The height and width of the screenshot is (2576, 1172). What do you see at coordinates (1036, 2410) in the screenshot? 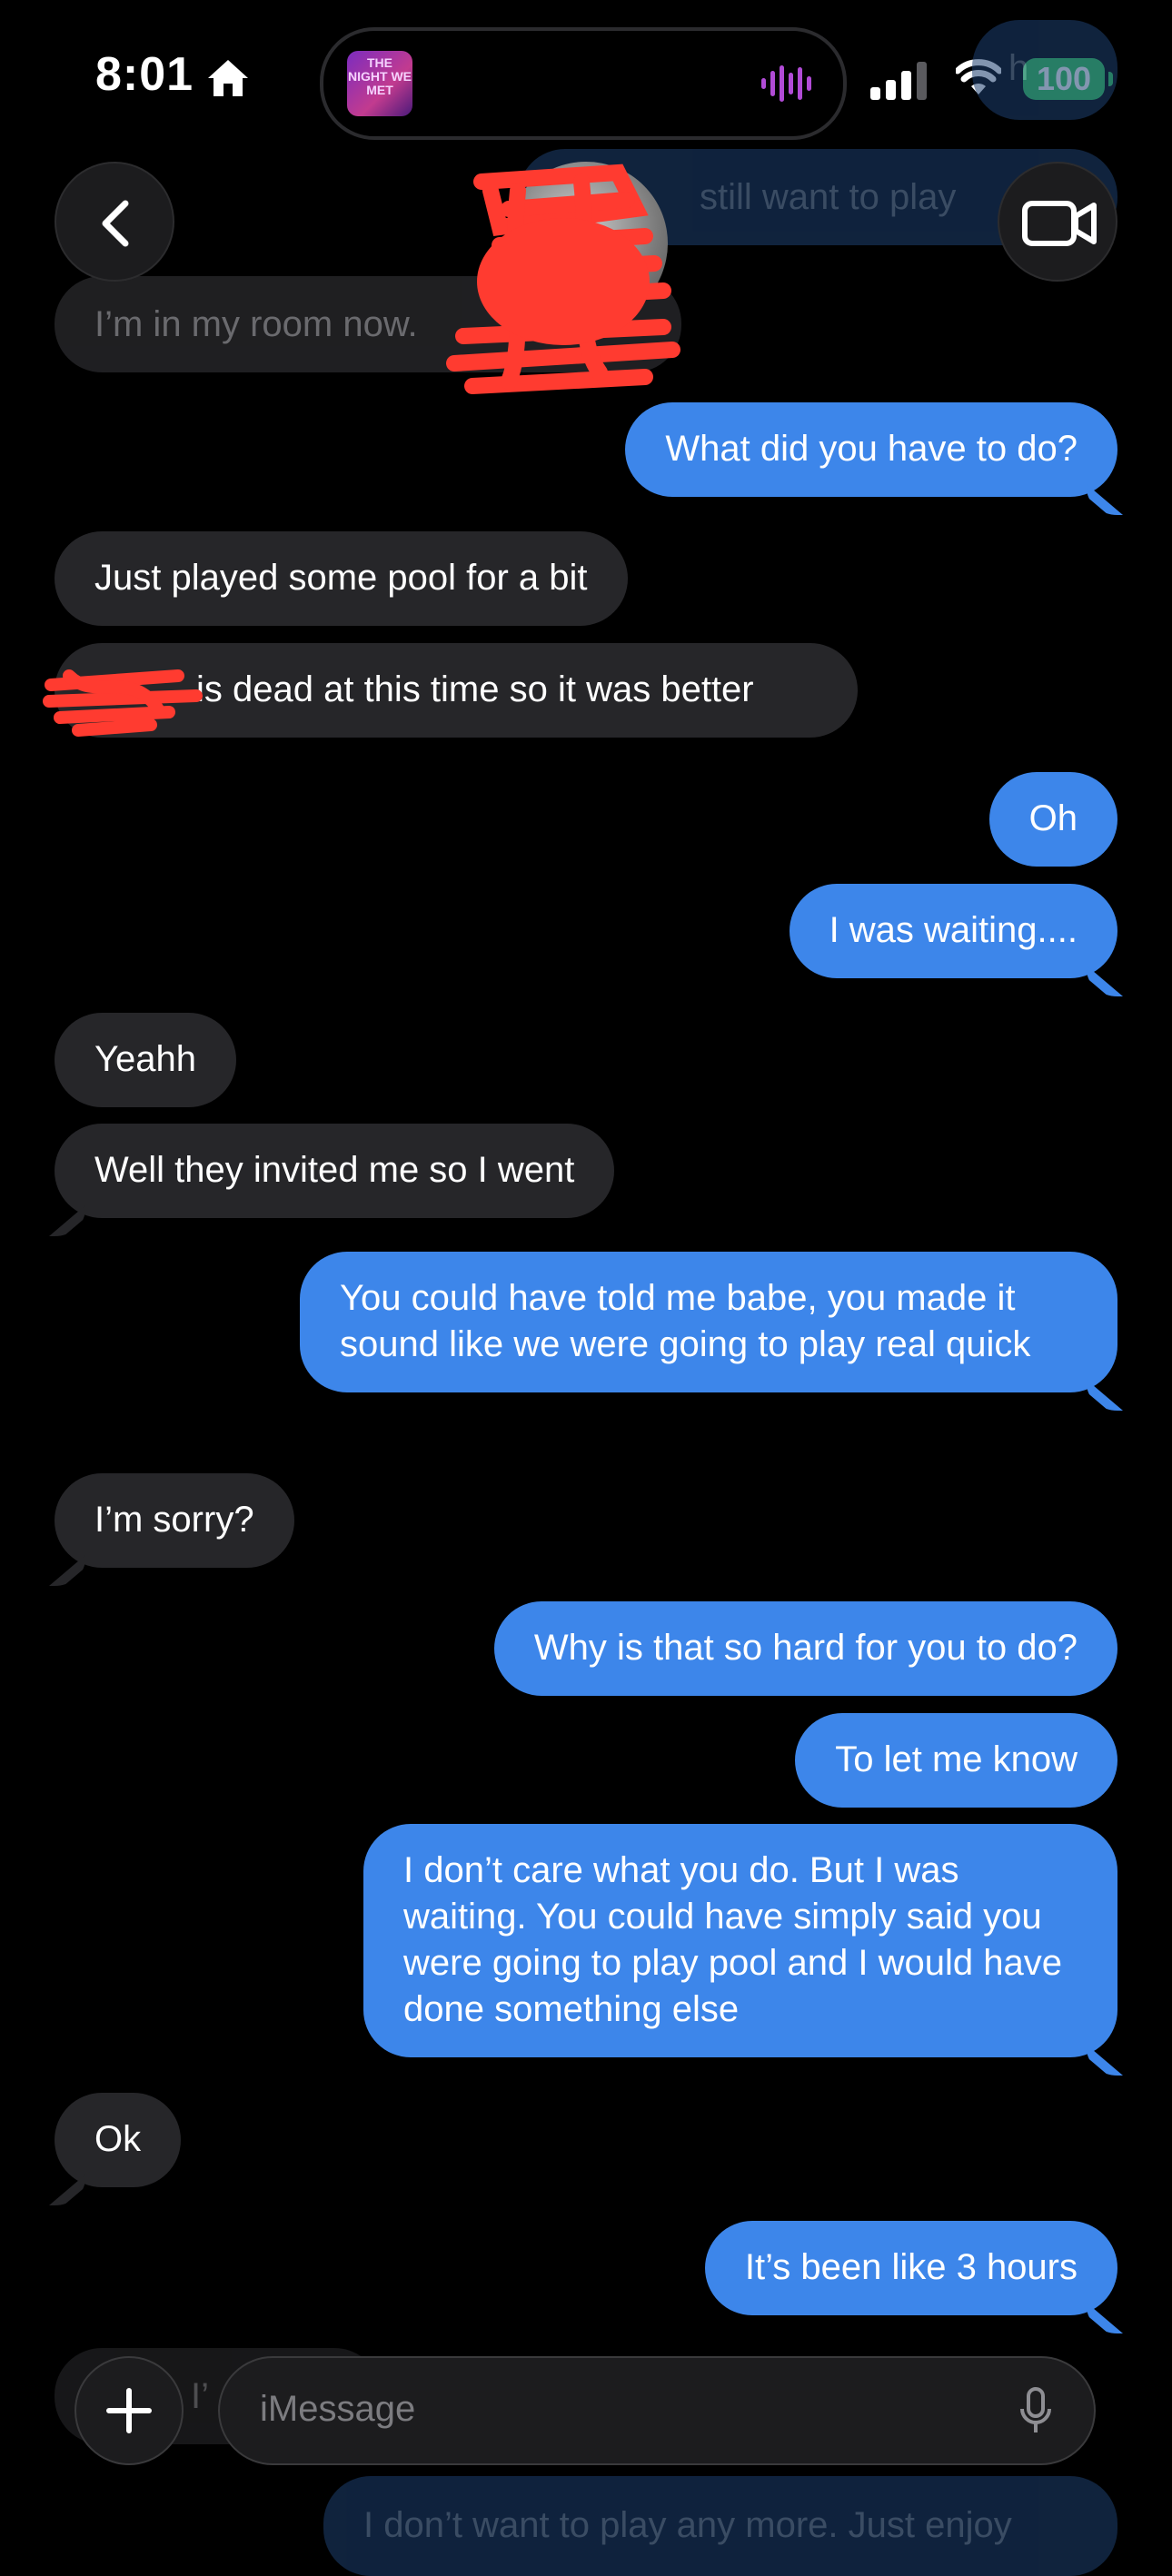
I see `microphone-icon` at bounding box center [1036, 2410].